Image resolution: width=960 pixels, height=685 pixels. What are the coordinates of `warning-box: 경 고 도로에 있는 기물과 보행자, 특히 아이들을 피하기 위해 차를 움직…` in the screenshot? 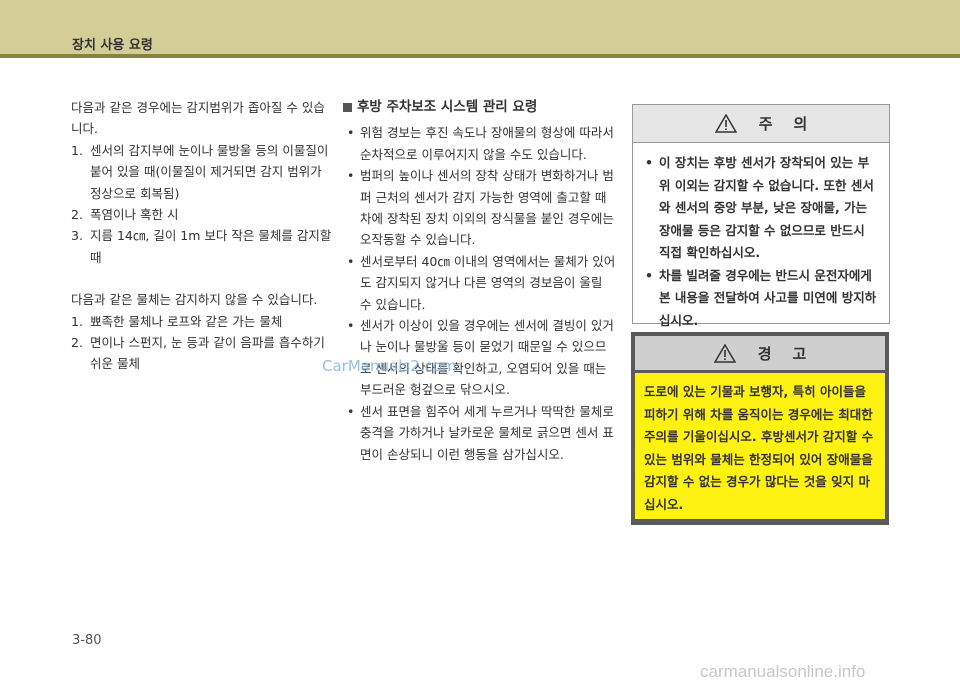 It's located at (760, 428).